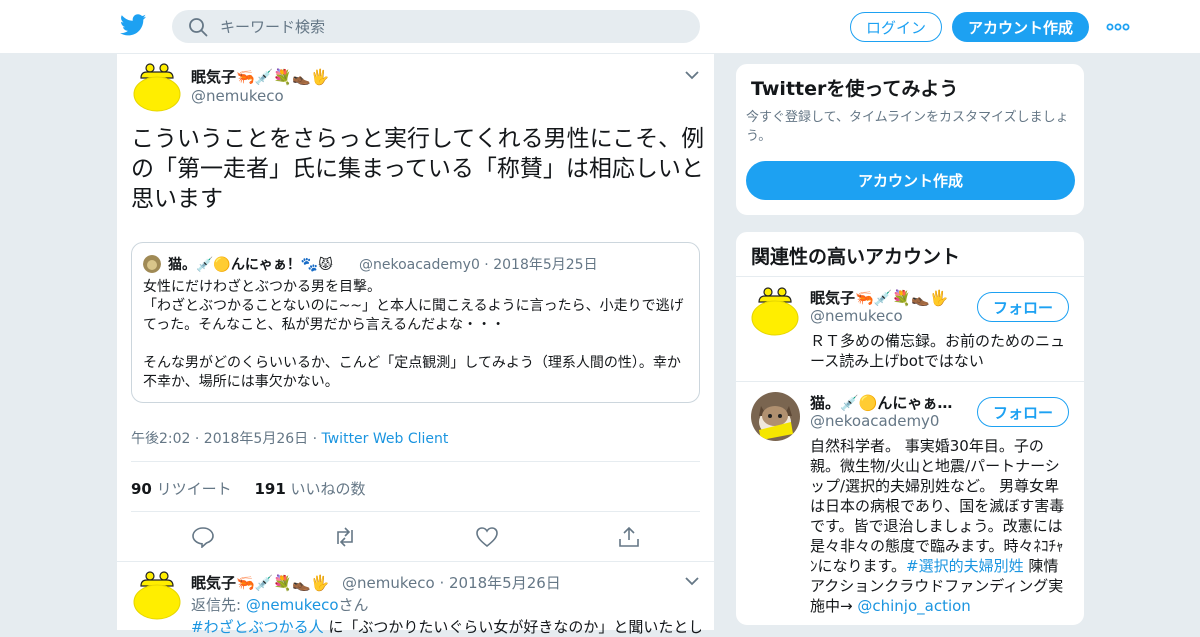  What do you see at coordinates (237, 96) in the screenshot?
I see `author-handle: @nemukeco` at bounding box center [237, 96].